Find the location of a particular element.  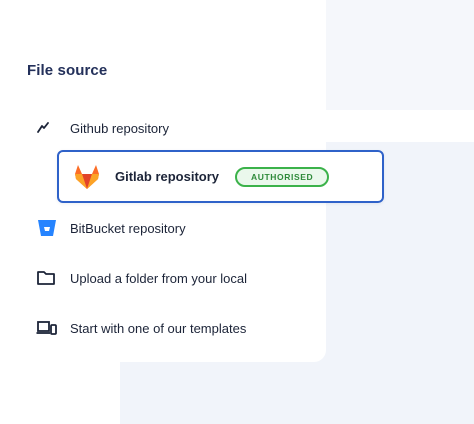

gitlab-icon is located at coordinates (87, 177).